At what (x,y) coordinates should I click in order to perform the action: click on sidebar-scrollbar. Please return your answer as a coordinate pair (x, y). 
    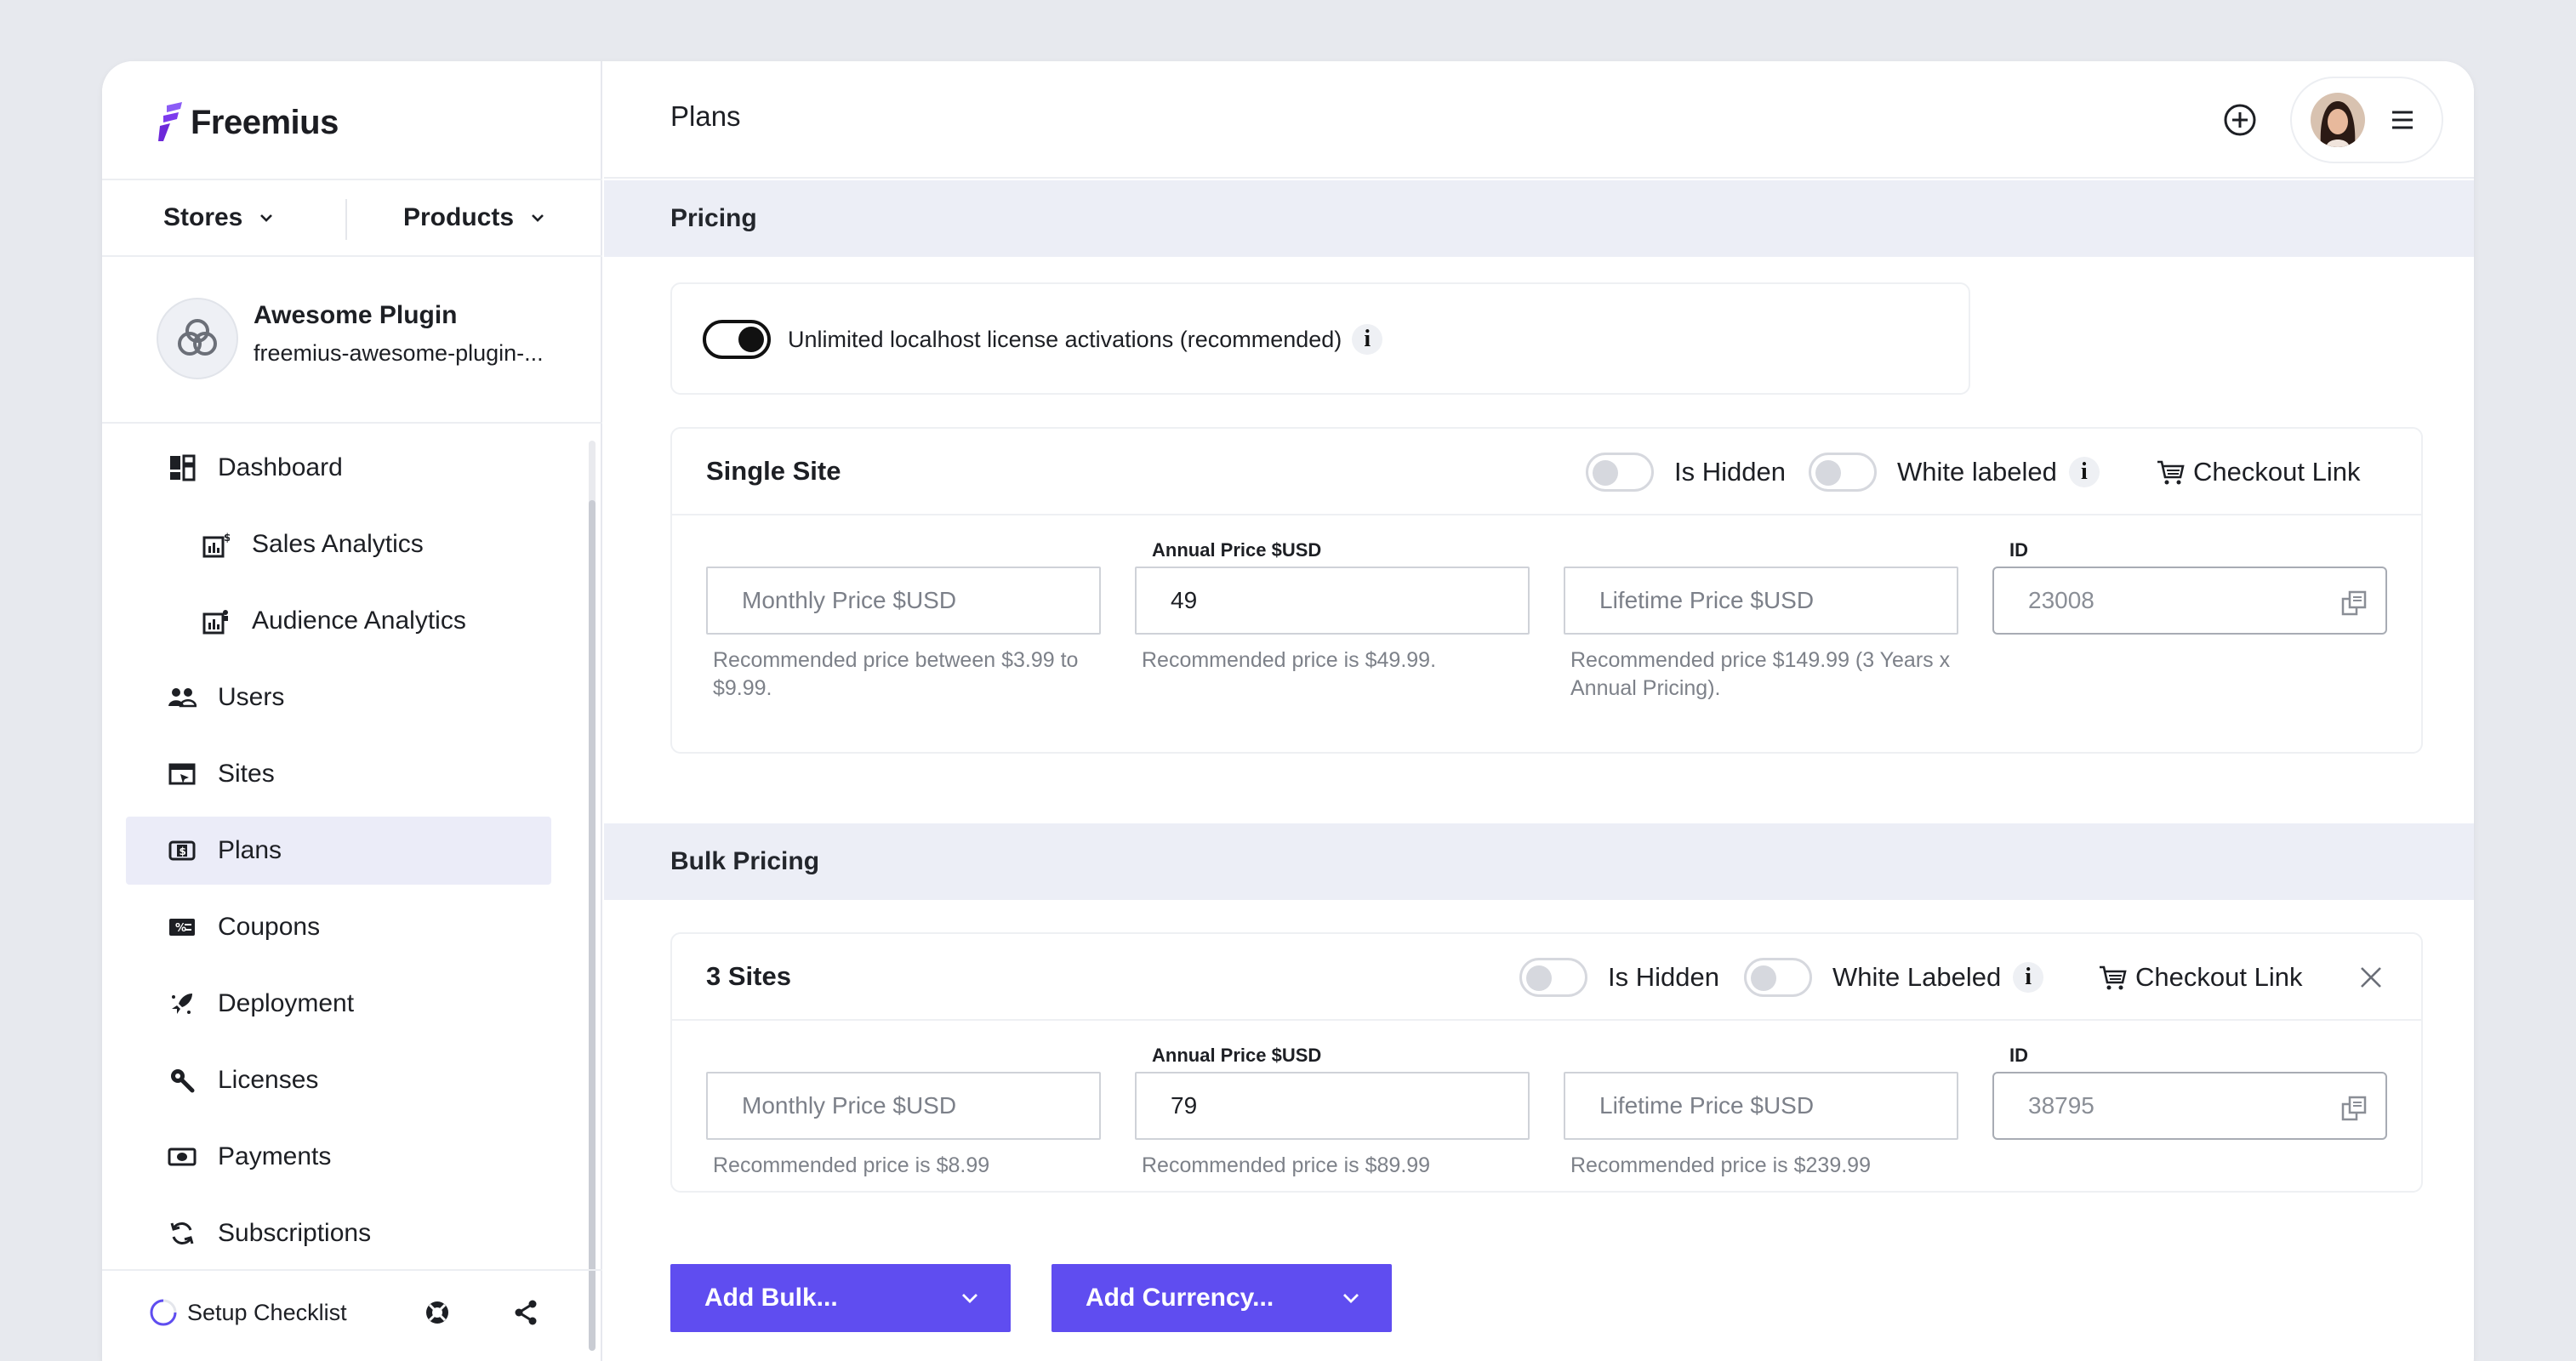
    Looking at the image, I should click on (592, 896).